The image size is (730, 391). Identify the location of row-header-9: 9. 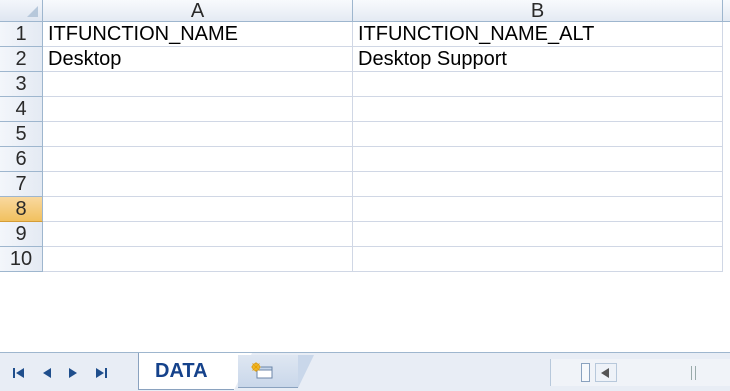
(21, 234).